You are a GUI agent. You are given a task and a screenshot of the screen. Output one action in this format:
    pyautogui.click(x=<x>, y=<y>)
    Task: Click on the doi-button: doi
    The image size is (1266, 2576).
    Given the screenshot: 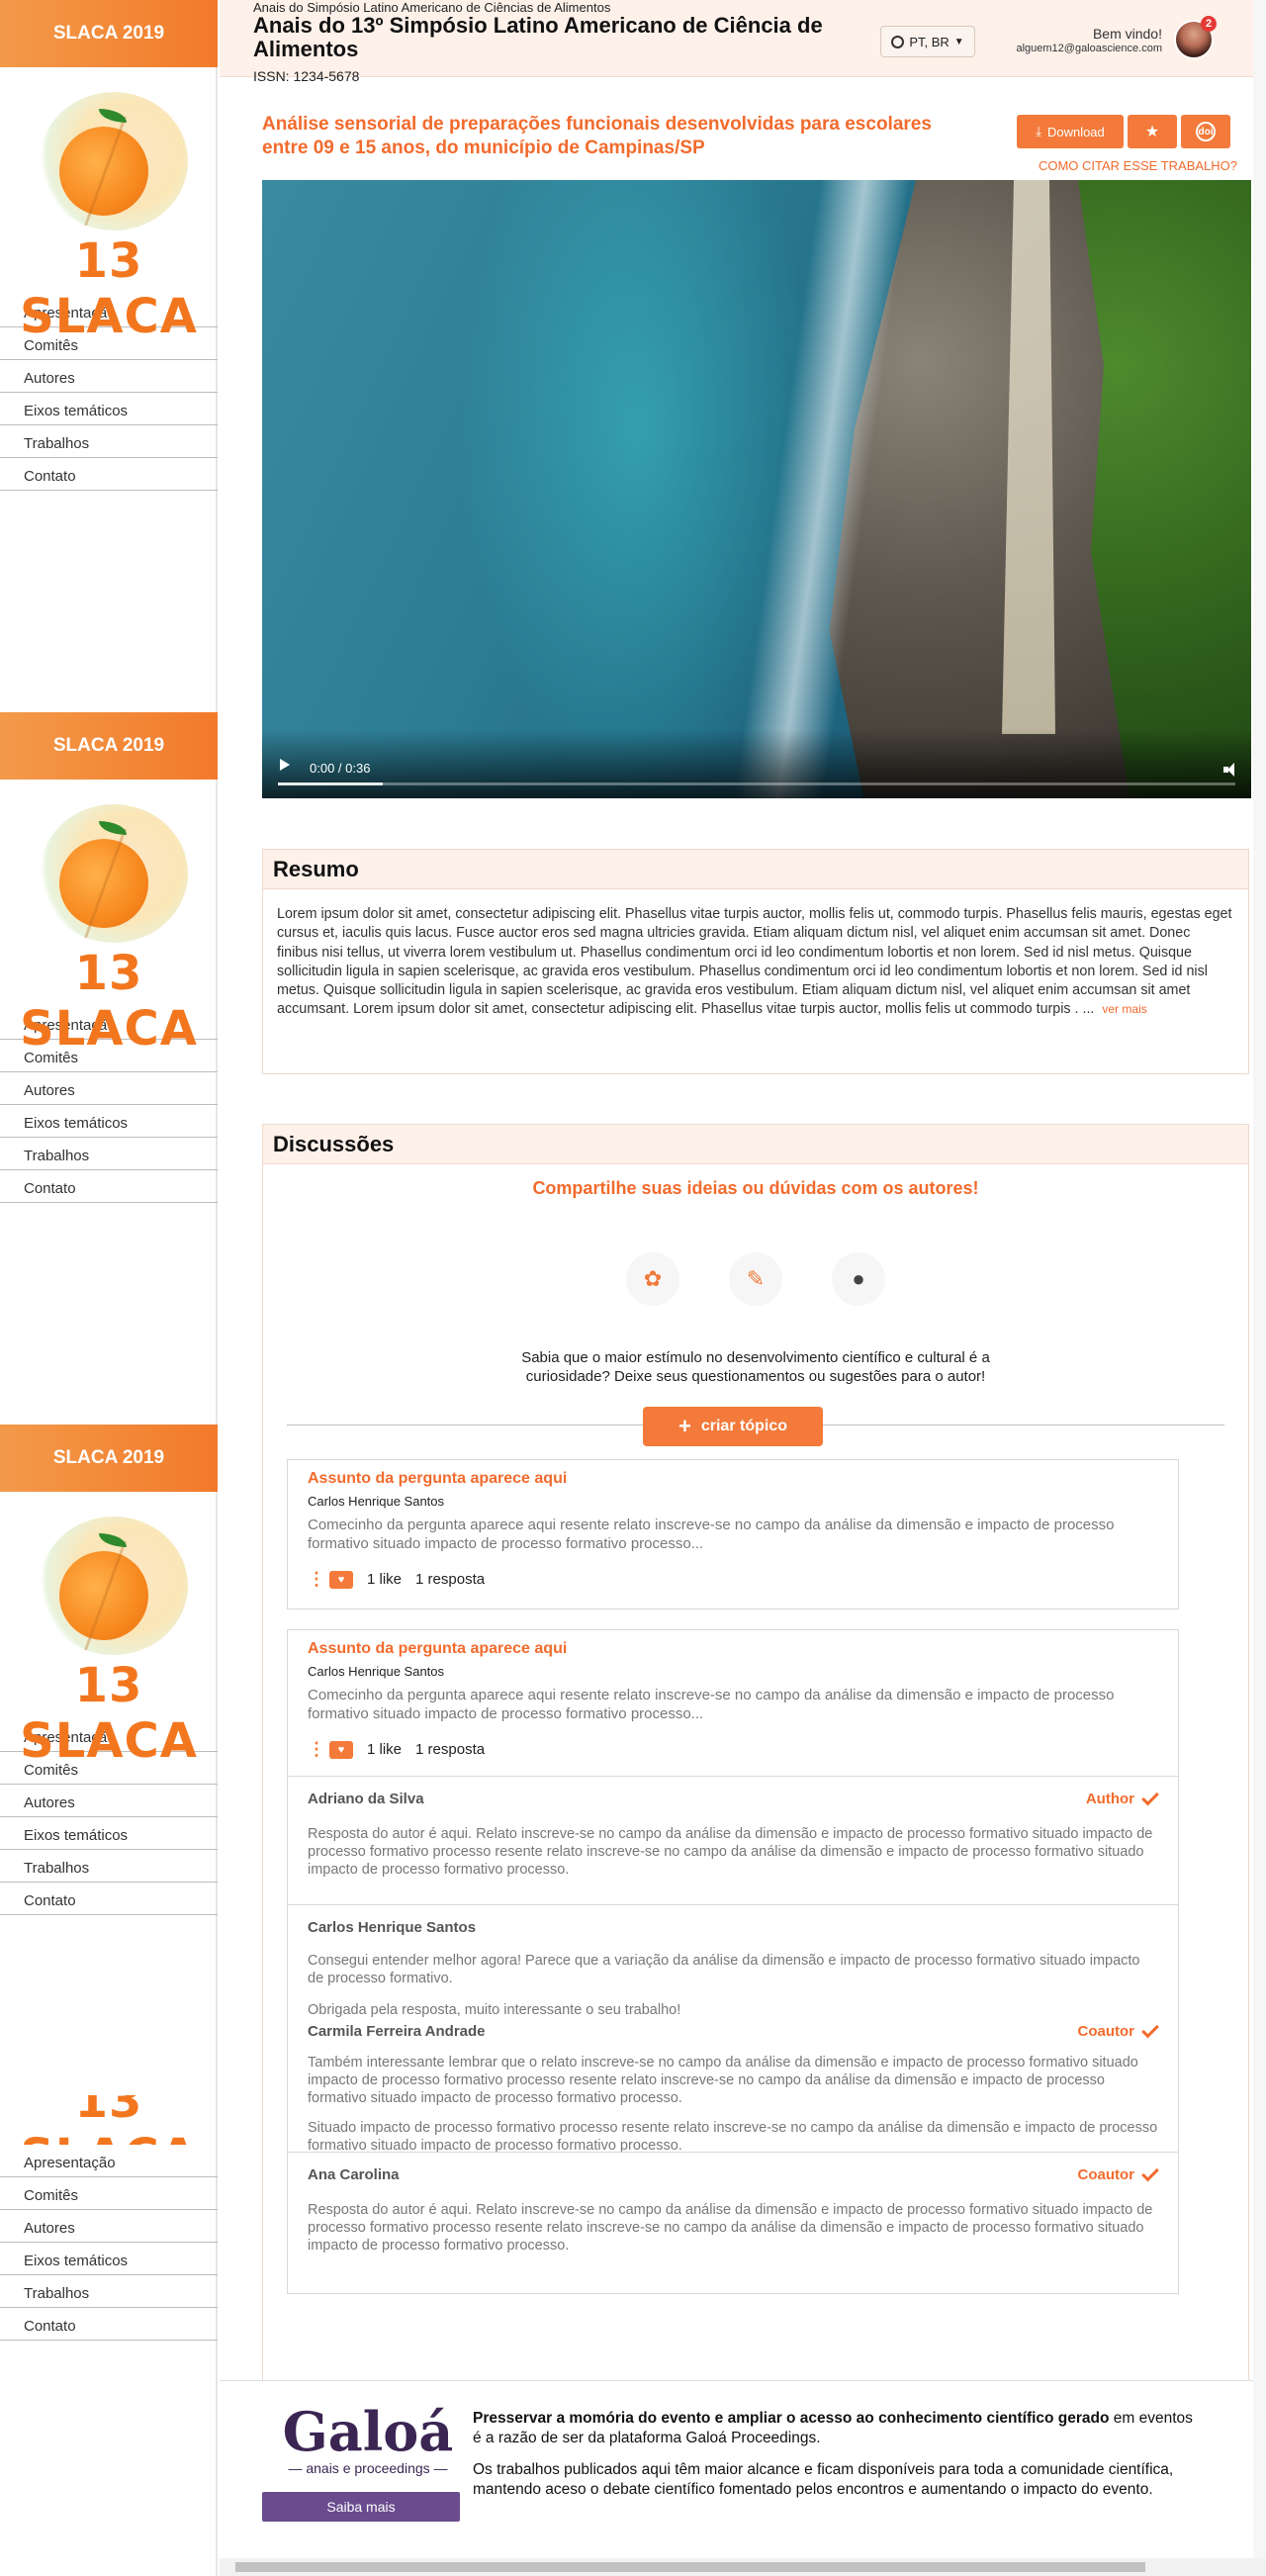 What is the action you would take?
    pyautogui.click(x=1205, y=131)
    